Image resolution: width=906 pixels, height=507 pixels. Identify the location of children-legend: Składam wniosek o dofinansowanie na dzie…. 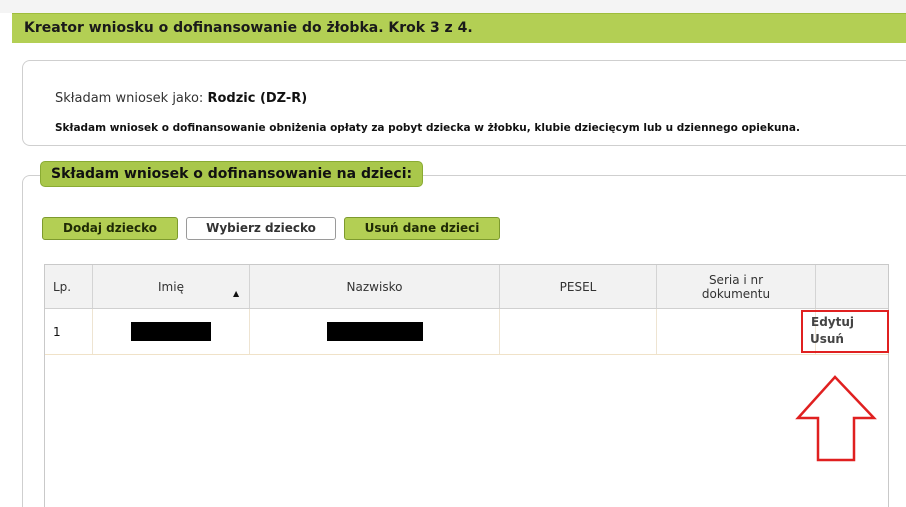
(232, 174).